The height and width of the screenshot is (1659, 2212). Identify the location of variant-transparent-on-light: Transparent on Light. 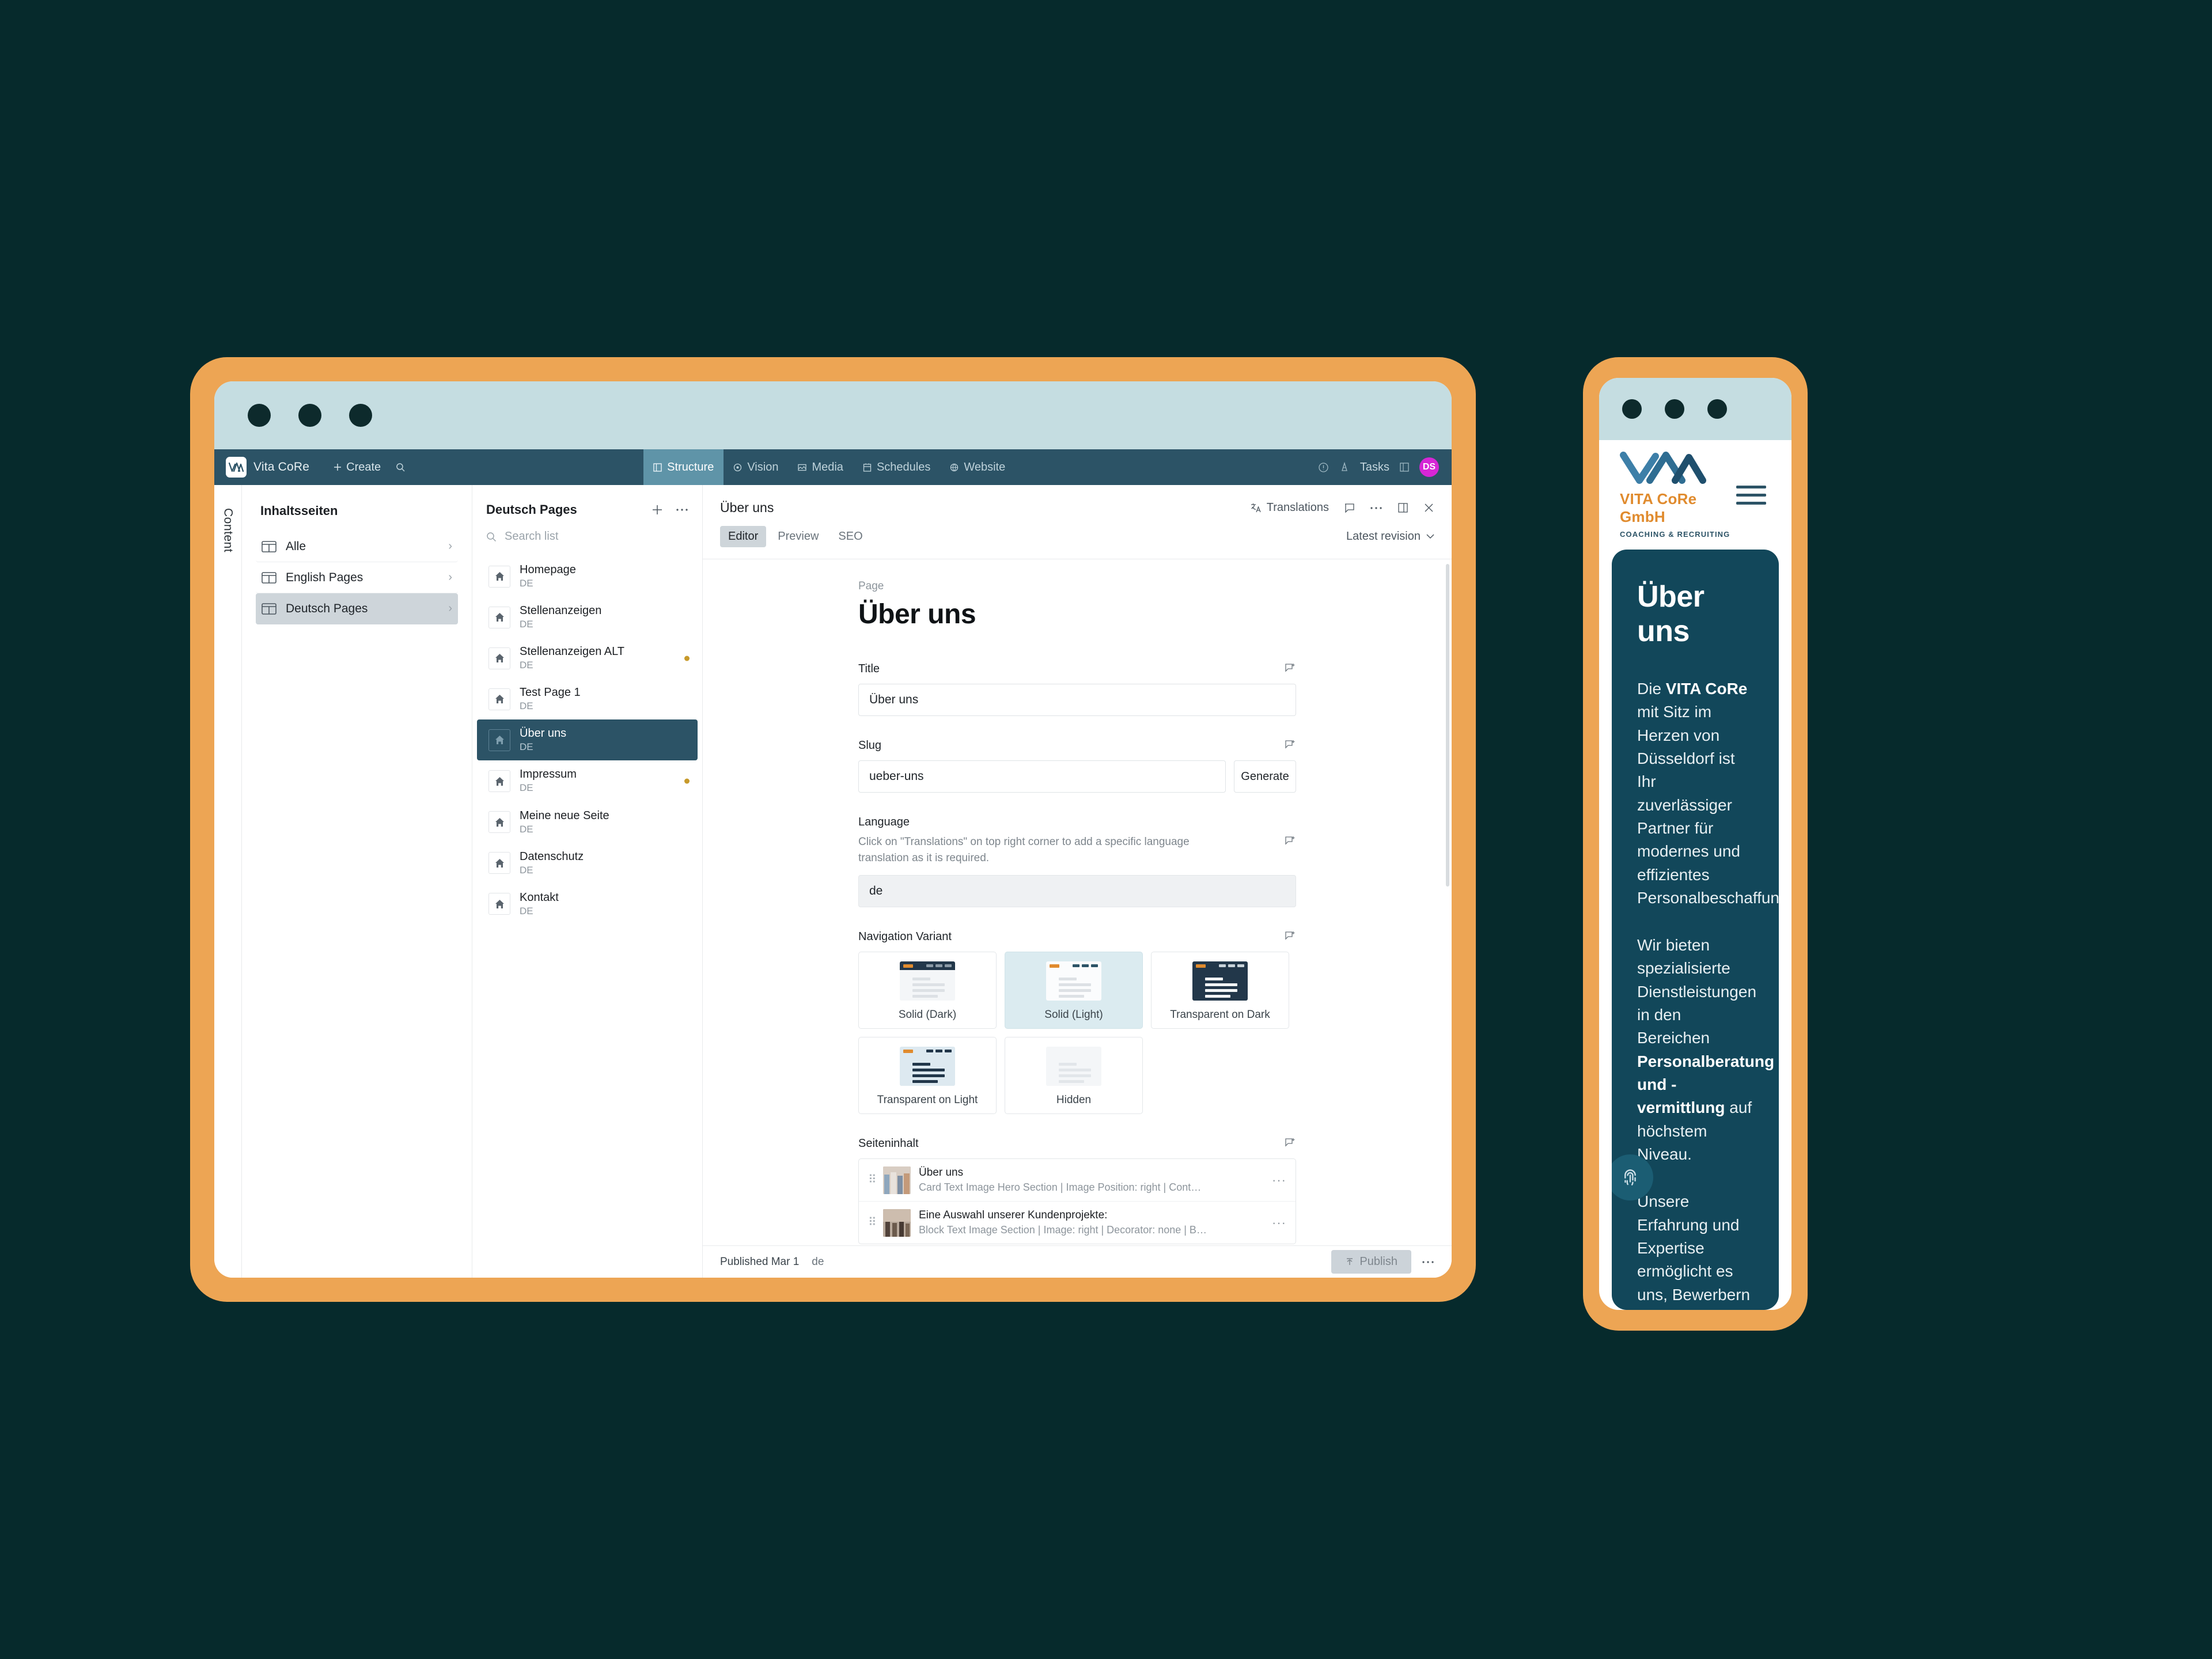
(927, 1076).